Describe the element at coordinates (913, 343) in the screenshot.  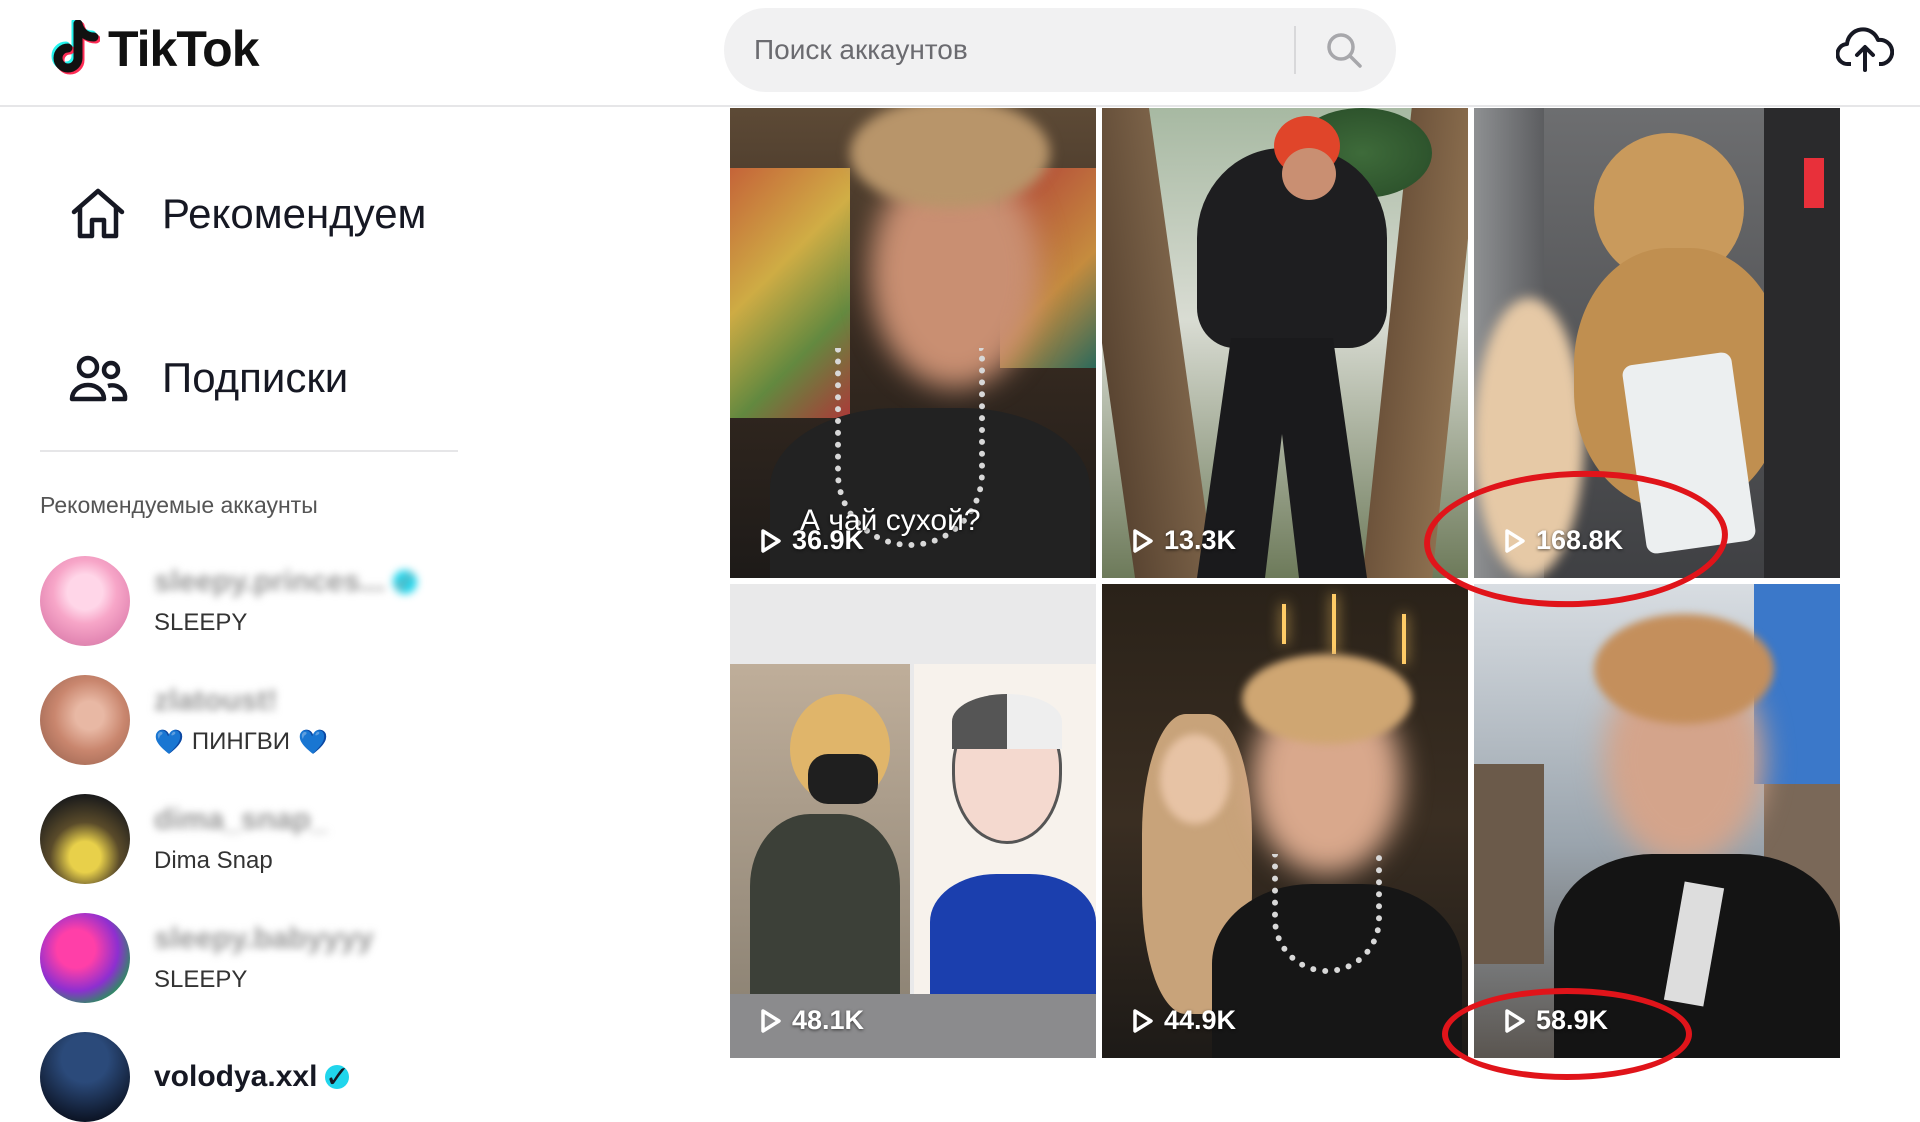
I see `video-tile: А чай сухой? 36.9K` at that location.